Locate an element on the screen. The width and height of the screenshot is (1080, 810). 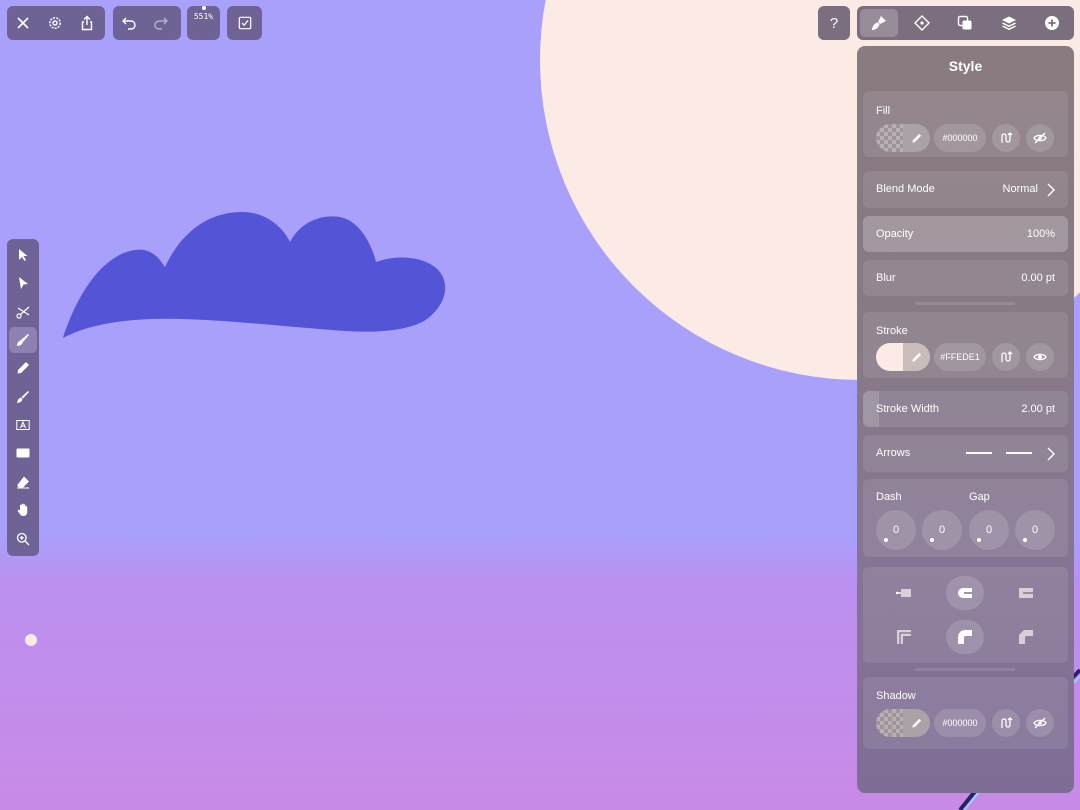
miter-join-icon is located at coordinates (904, 637).